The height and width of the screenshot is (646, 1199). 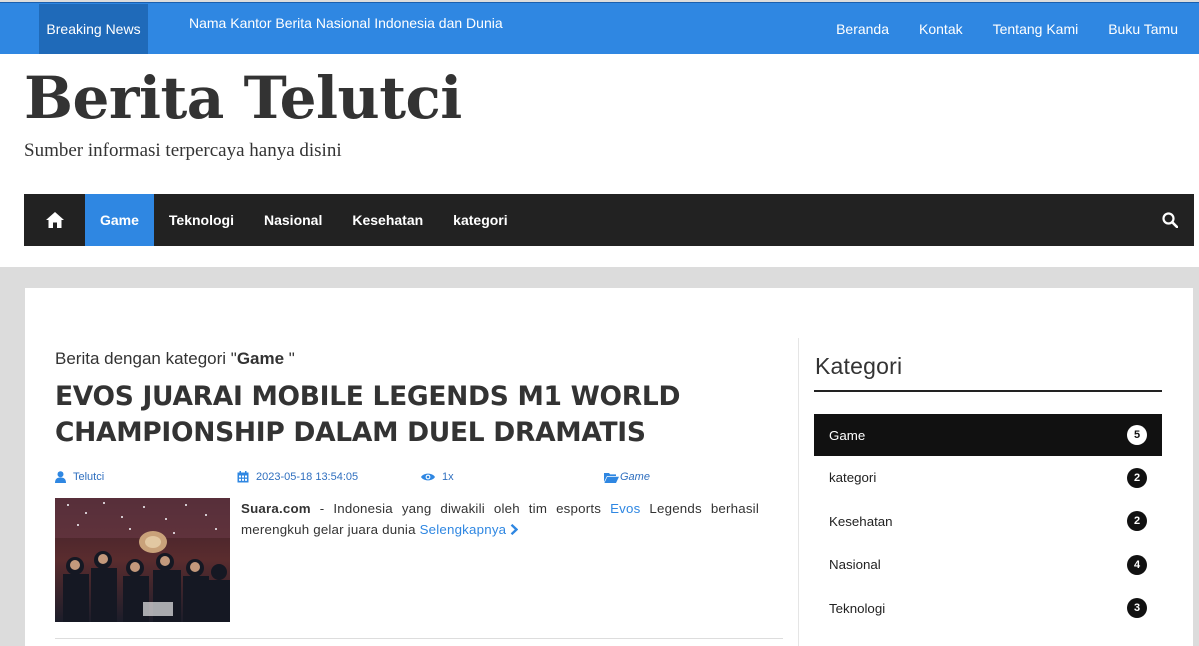 I want to click on calendar-icon, so click(x=243, y=477).